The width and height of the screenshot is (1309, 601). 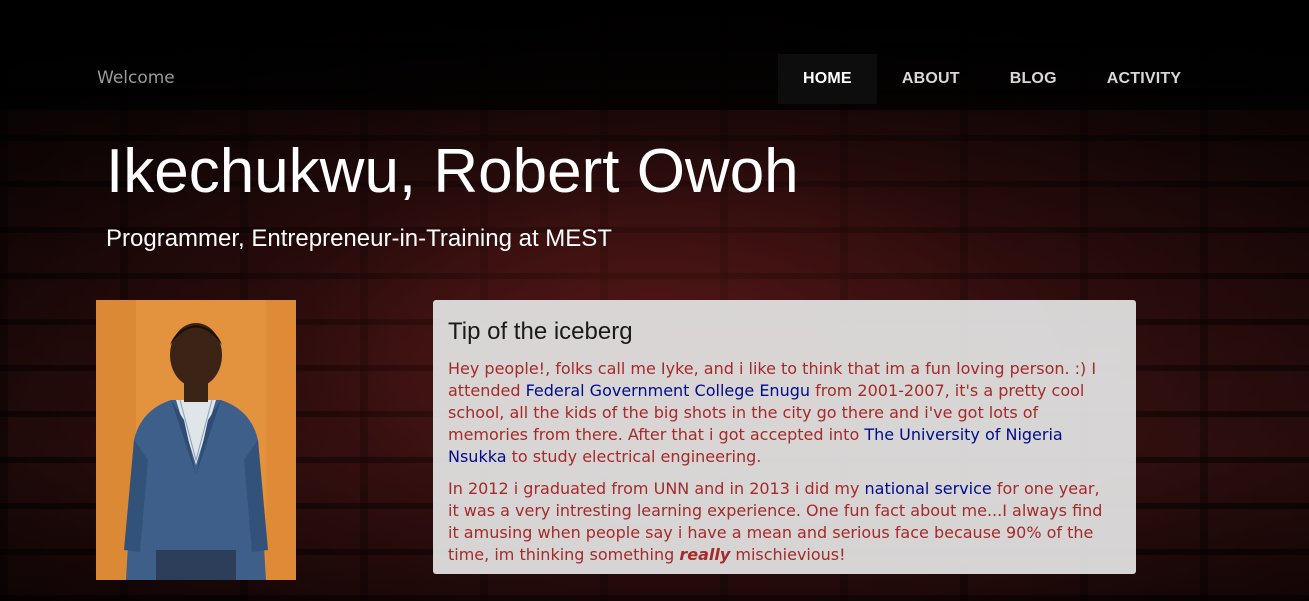 I want to click on nav-about: ABOUT, so click(x=931, y=79).